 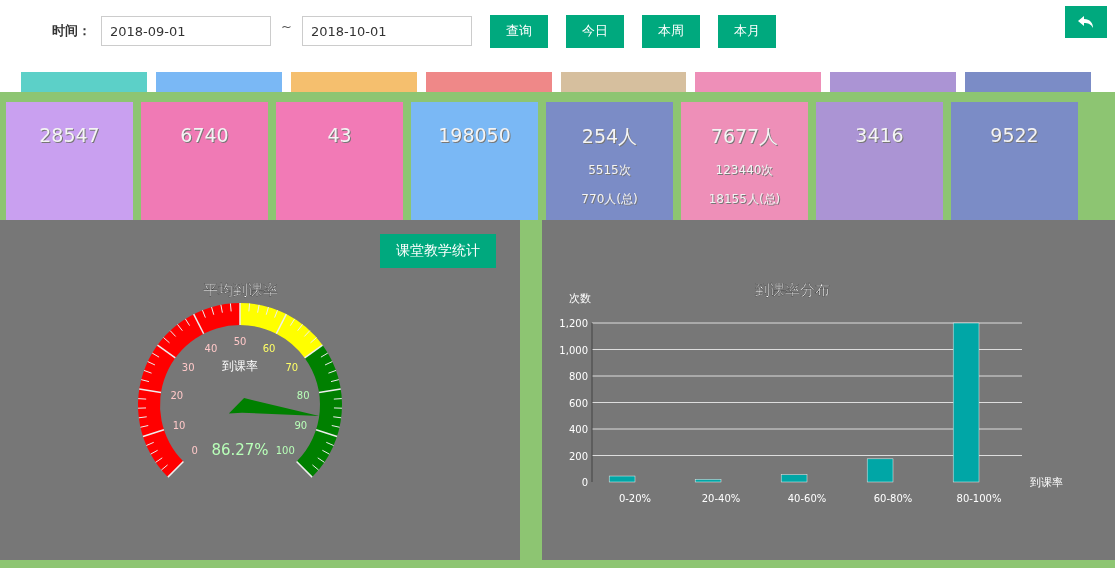 I want to click on gauge-tick-label: 30, so click(x=188, y=368).